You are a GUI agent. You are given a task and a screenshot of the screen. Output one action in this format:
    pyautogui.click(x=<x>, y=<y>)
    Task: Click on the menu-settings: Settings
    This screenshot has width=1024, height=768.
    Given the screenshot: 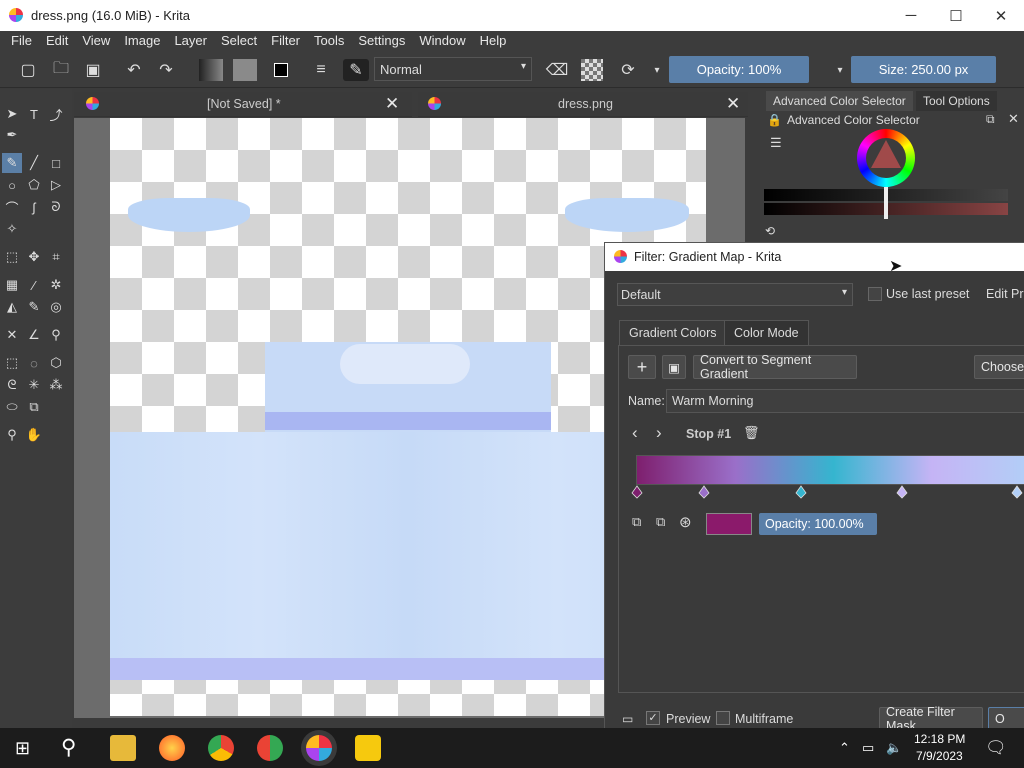 What is the action you would take?
    pyautogui.click(x=381, y=41)
    